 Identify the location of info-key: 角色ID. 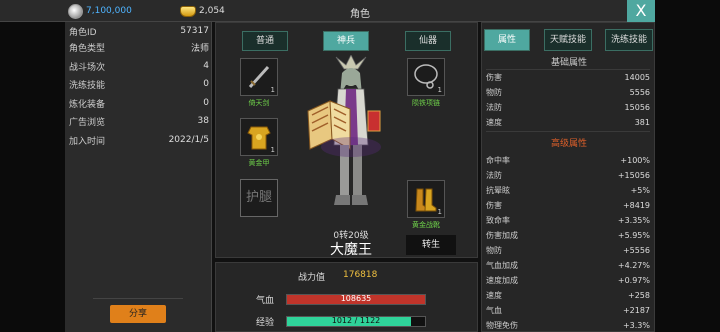
(83, 32).